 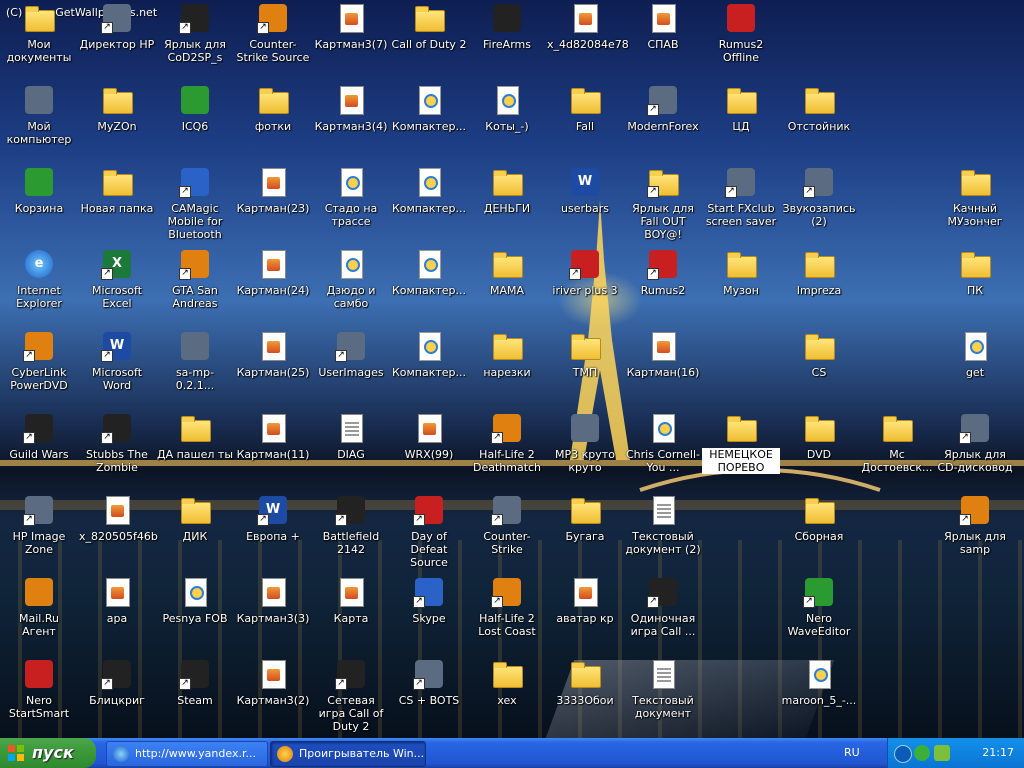 I want to click on desktop-icon: ↗ GTA San Andreas, so click(x=195, y=289).